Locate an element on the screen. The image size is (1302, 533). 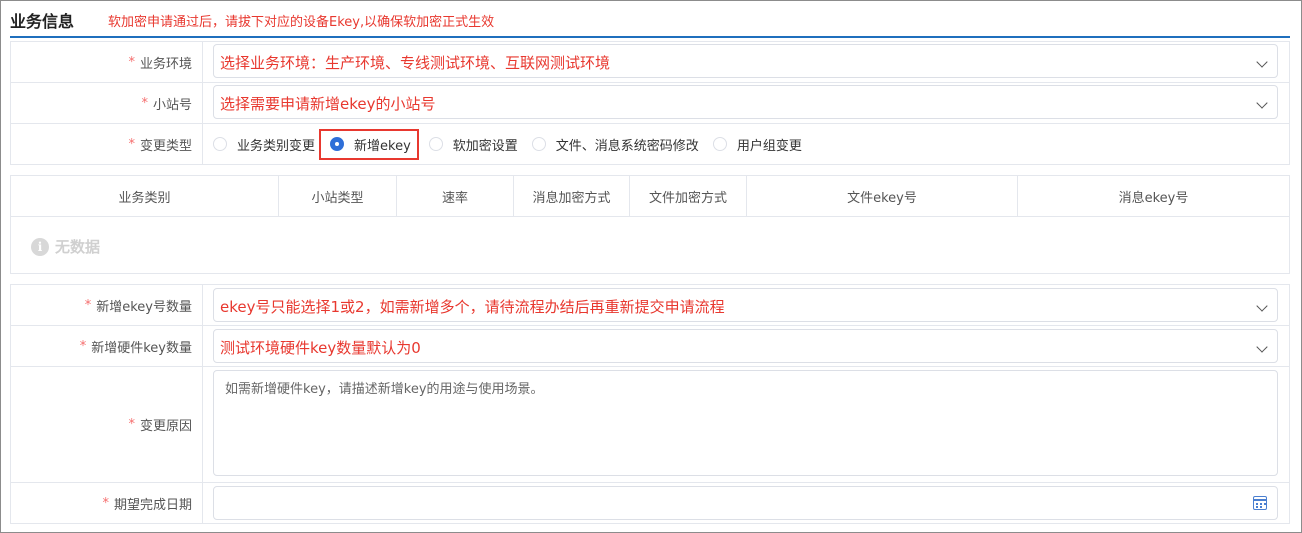
ekey-count-value: ekey号只能选择1或2，如需新增多个，请待流程办结后再重新提交申请流程 is located at coordinates (472, 307).